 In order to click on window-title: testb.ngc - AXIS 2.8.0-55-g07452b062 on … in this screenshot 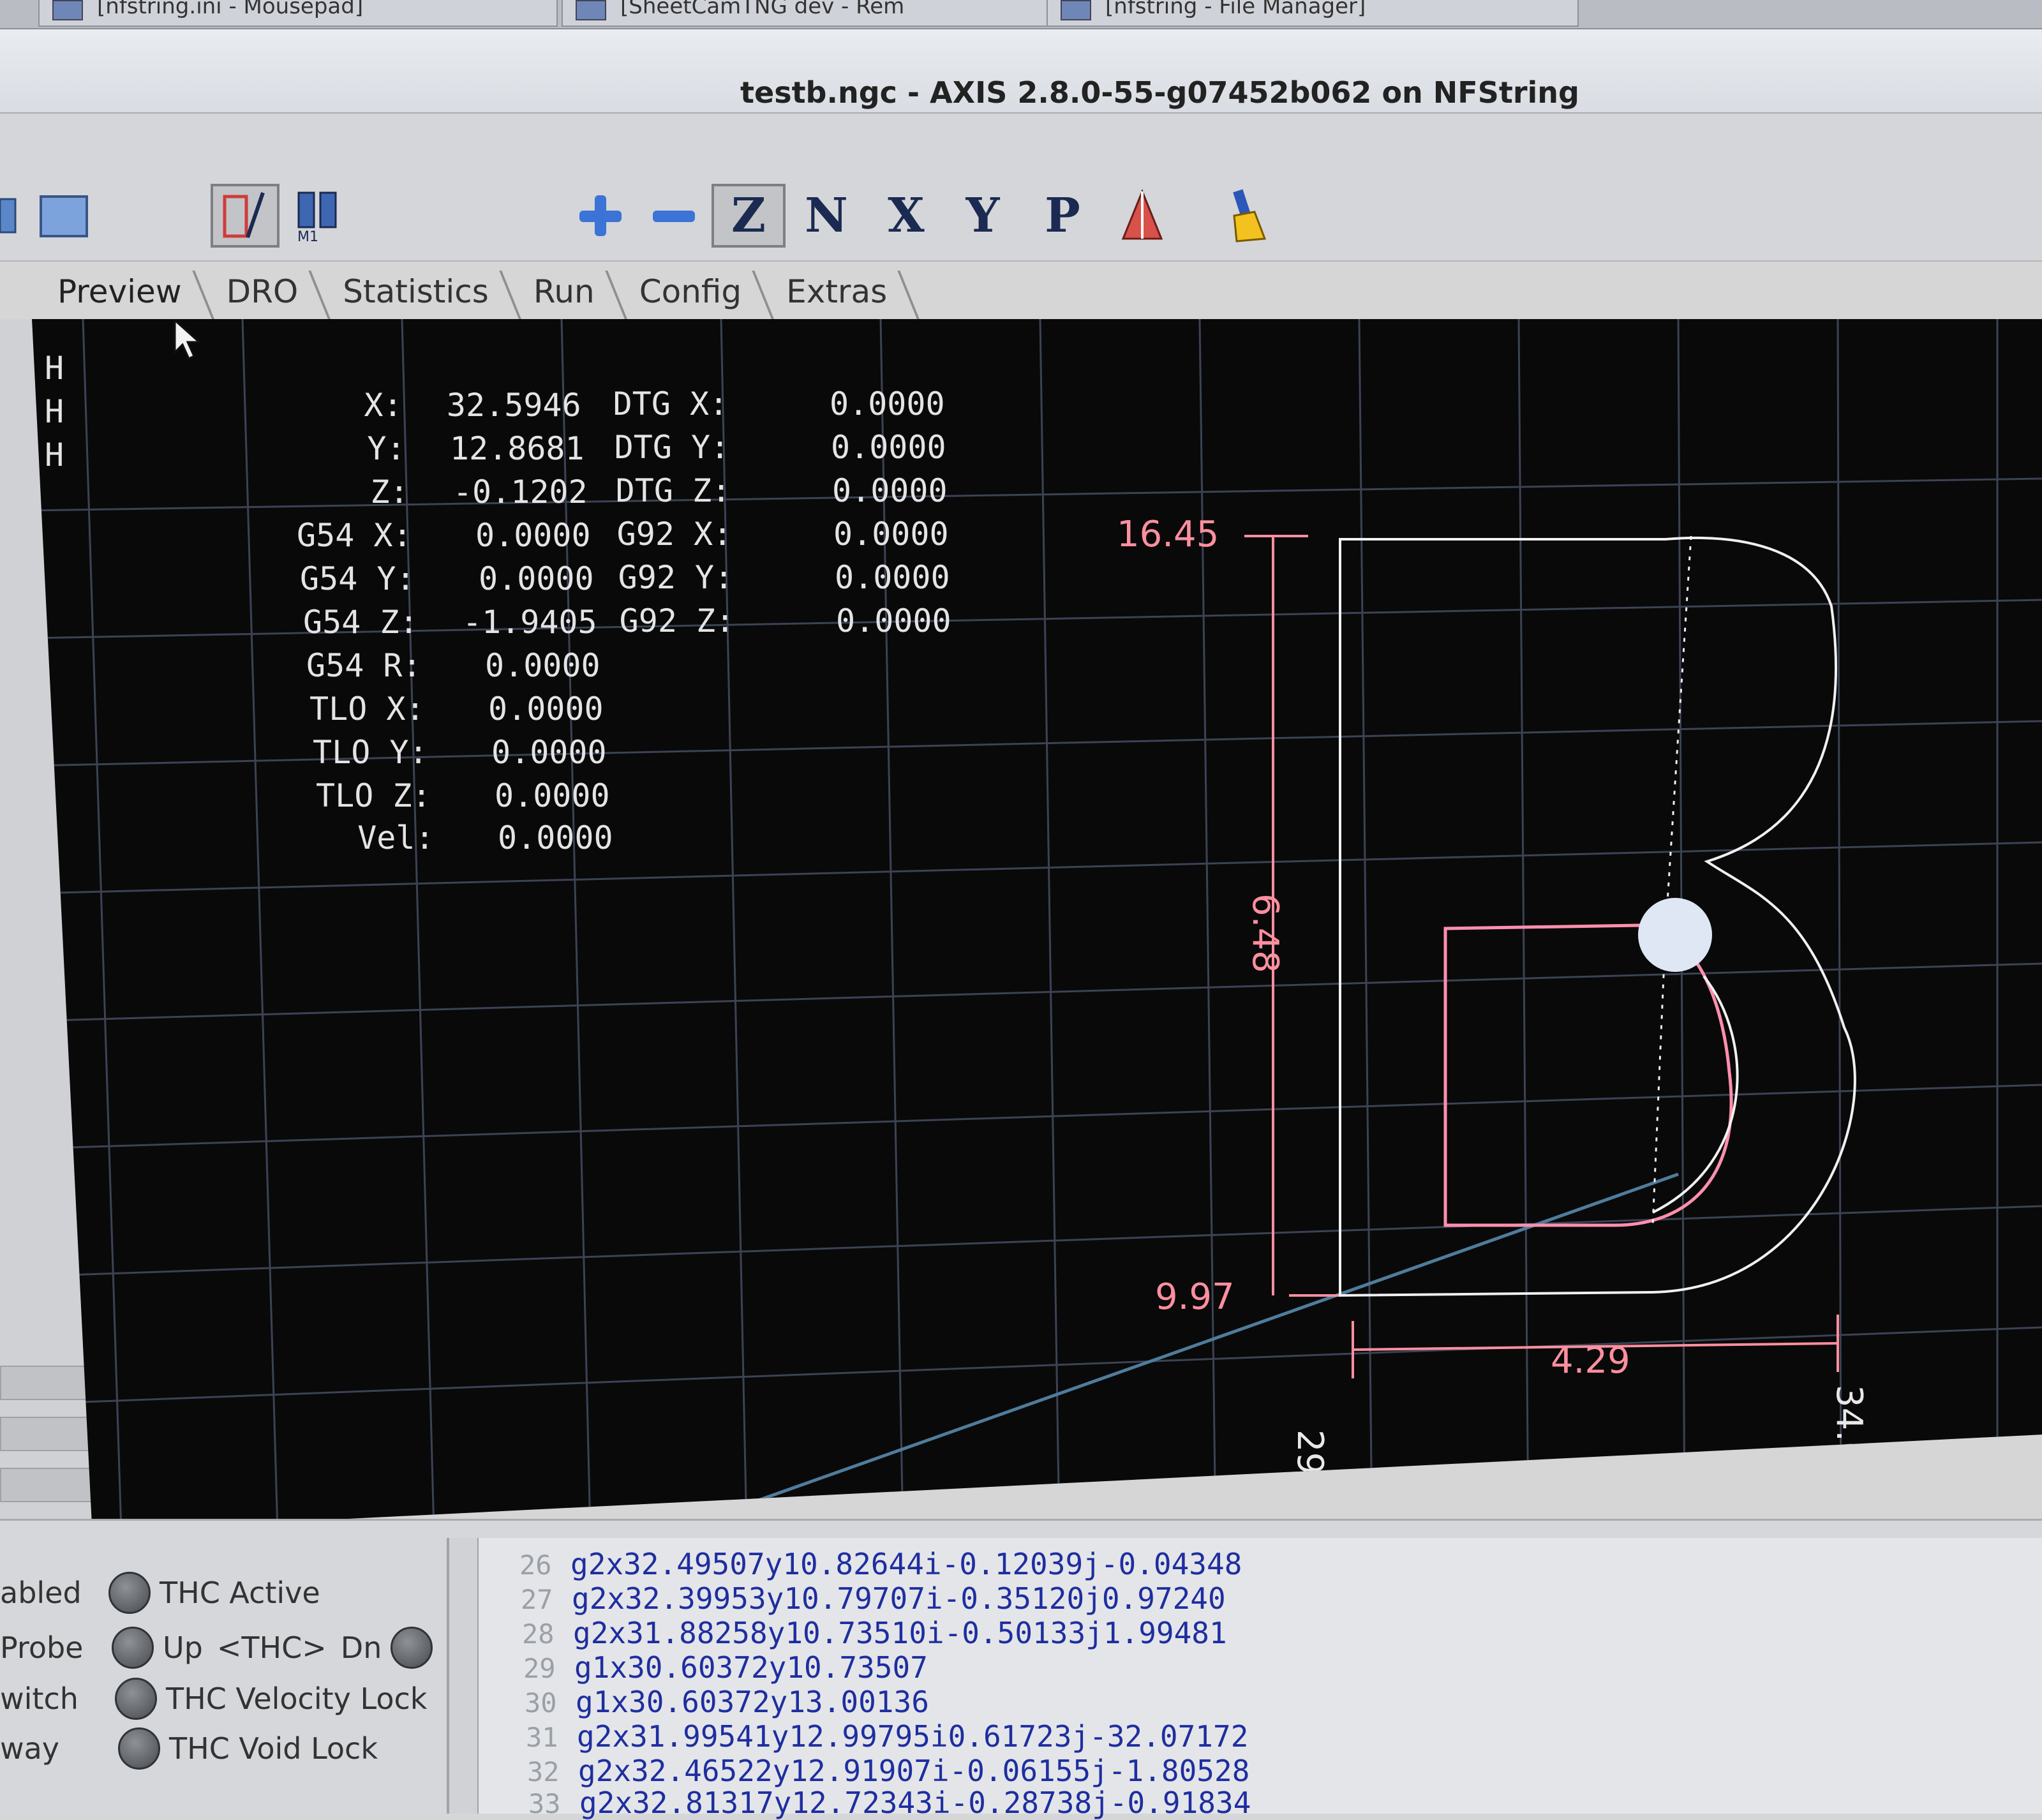, I will do `click(1159, 92)`.